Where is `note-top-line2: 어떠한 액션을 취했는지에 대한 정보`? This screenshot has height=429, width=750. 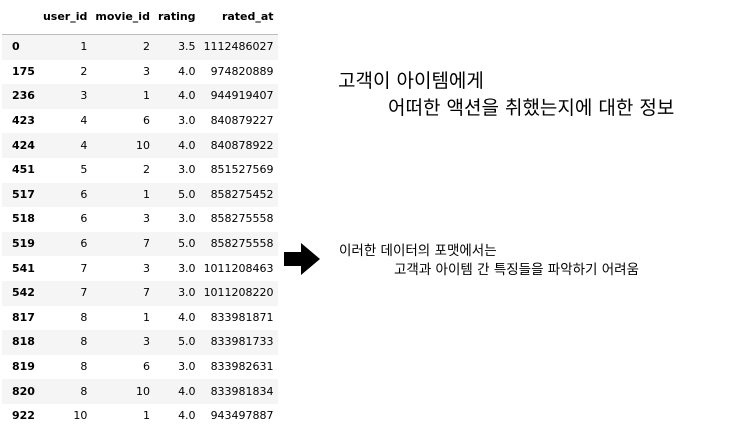 note-top-line2: 어떠한 액션을 취했는지에 대한 정보 is located at coordinates (531, 108).